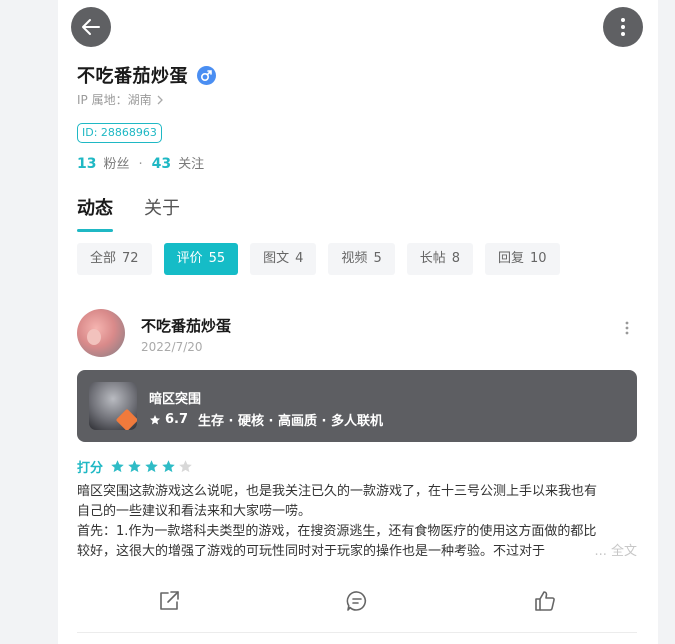 This screenshot has width=675, height=644. What do you see at coordinates (161, 164) in the screenshot?
I see `following-count: 43` at bounding box center [161, 164].